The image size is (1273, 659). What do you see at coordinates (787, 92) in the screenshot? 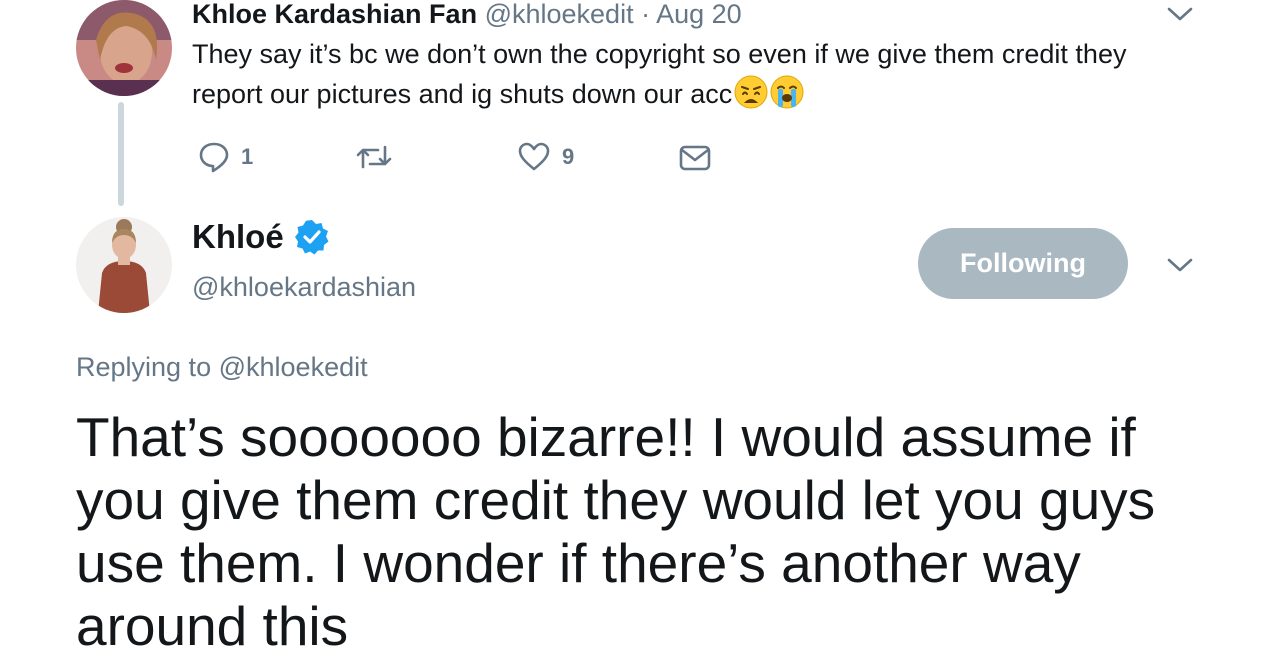
I see `loudly-crying-face-icon` at bounding box center [787, 92].